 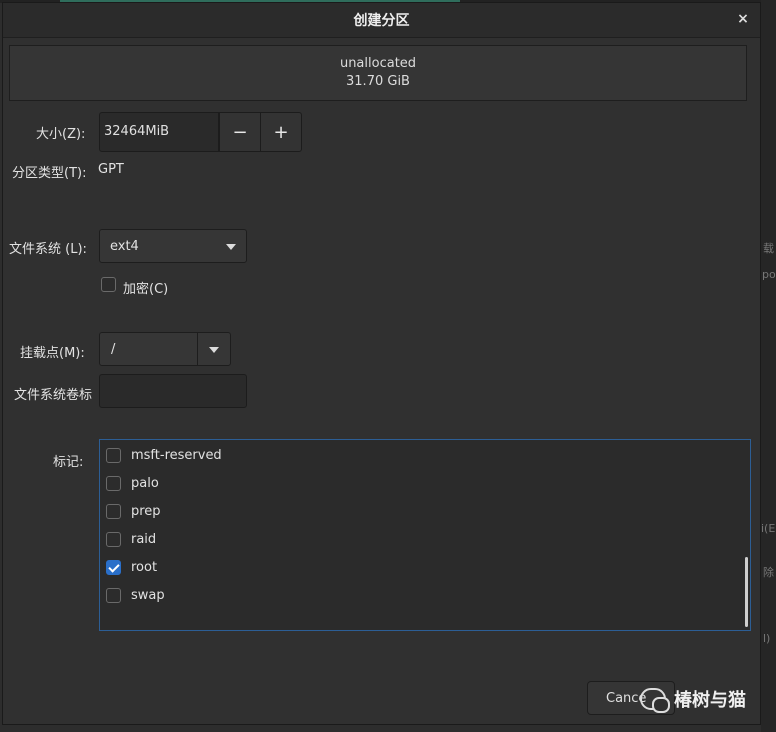 What do you see at coordinates (52, 353) in the screenshot?
I see `mount-point-label: 挂载点(M):` at bounding box center [52, 353].